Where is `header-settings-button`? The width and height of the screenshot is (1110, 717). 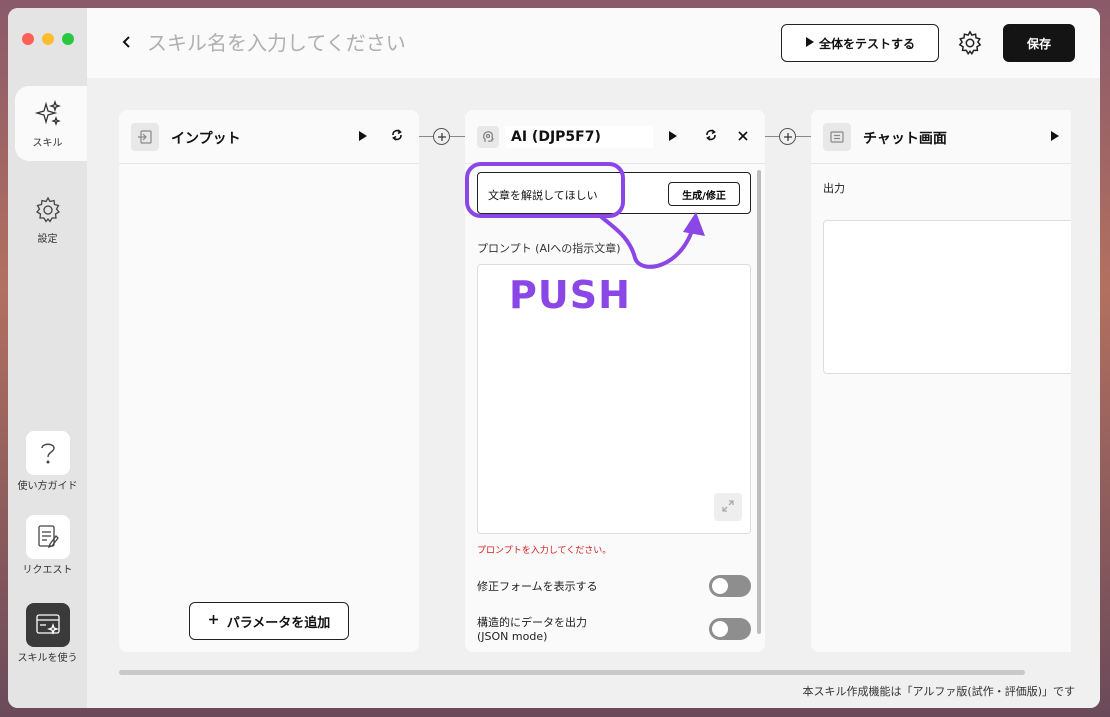
header-settings-button is located at coordinates (970, 43).